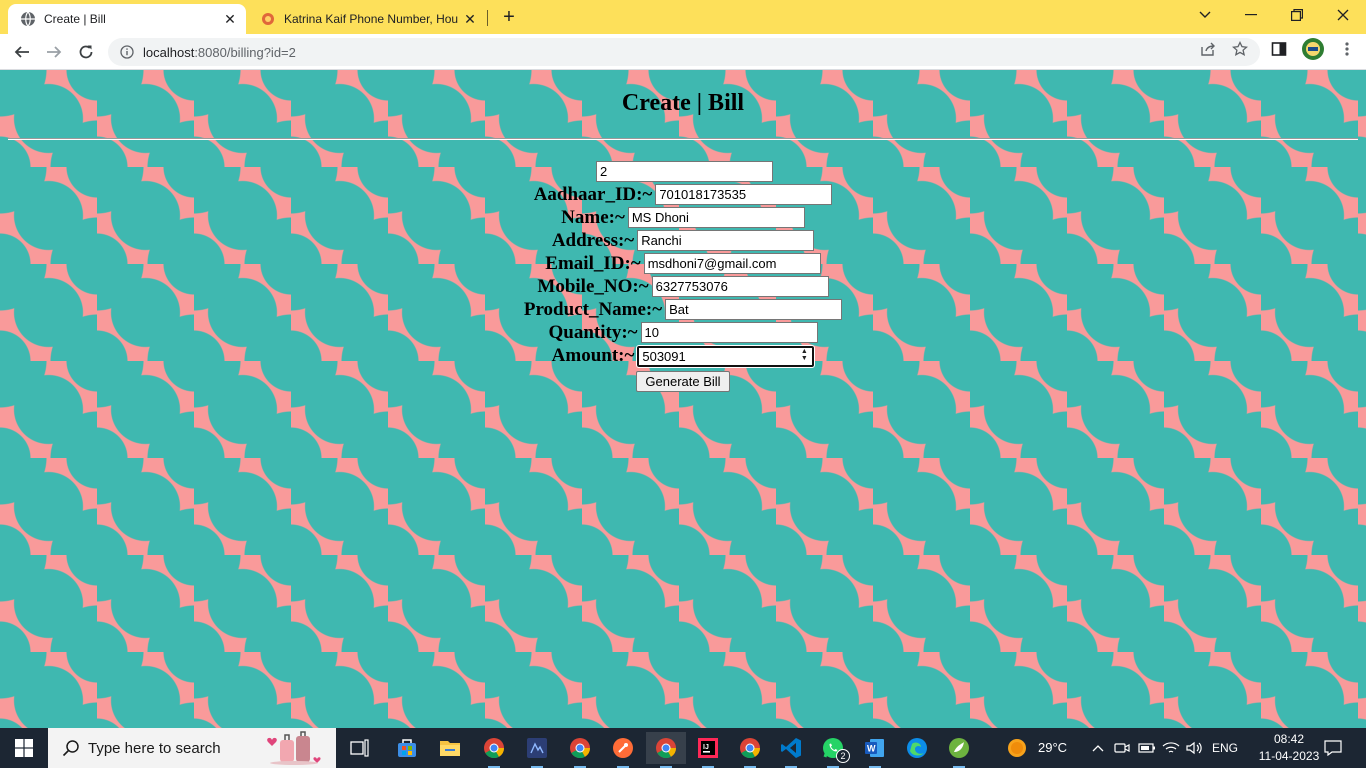 The image size is (1366, 768). Describe the element at coordinates (1240, 49) in the screenshot. I see `bookmark-star-icon` at that location.